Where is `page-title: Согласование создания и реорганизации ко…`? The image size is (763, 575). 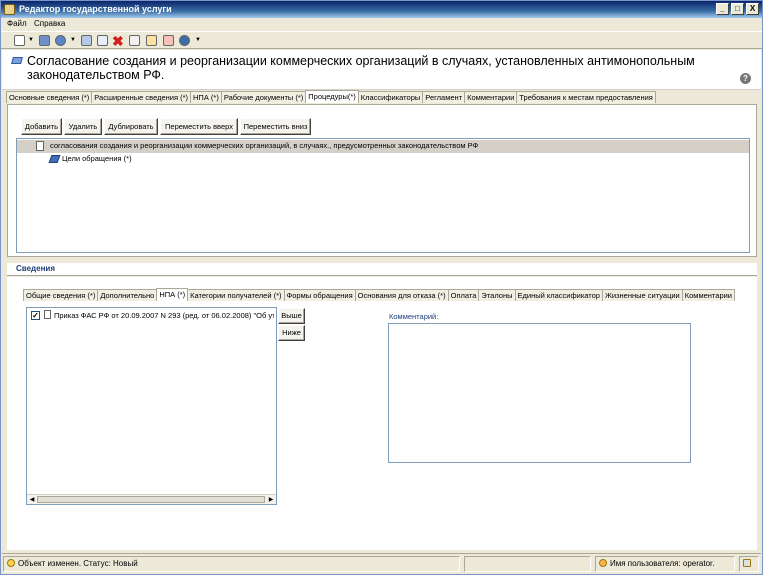 page-title: Согласование создания и реорганизации ко… is located at coordinates (361, 68).